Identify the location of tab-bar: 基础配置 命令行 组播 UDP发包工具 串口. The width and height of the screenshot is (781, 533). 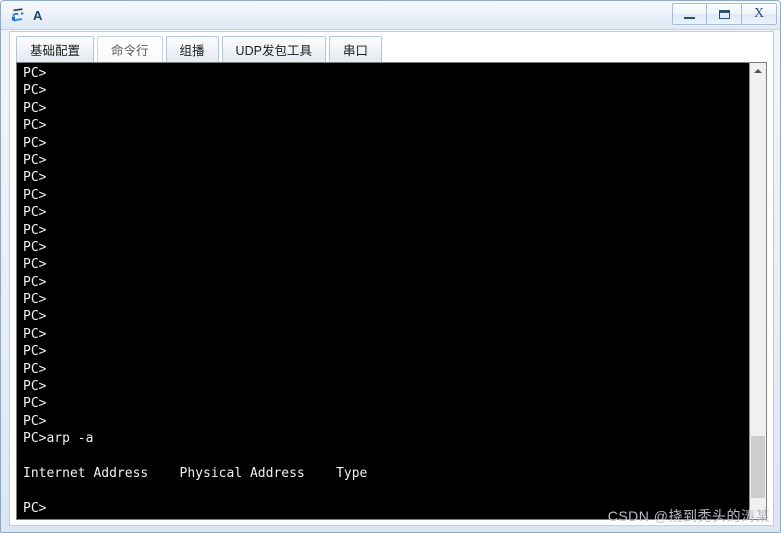
(391, 47).